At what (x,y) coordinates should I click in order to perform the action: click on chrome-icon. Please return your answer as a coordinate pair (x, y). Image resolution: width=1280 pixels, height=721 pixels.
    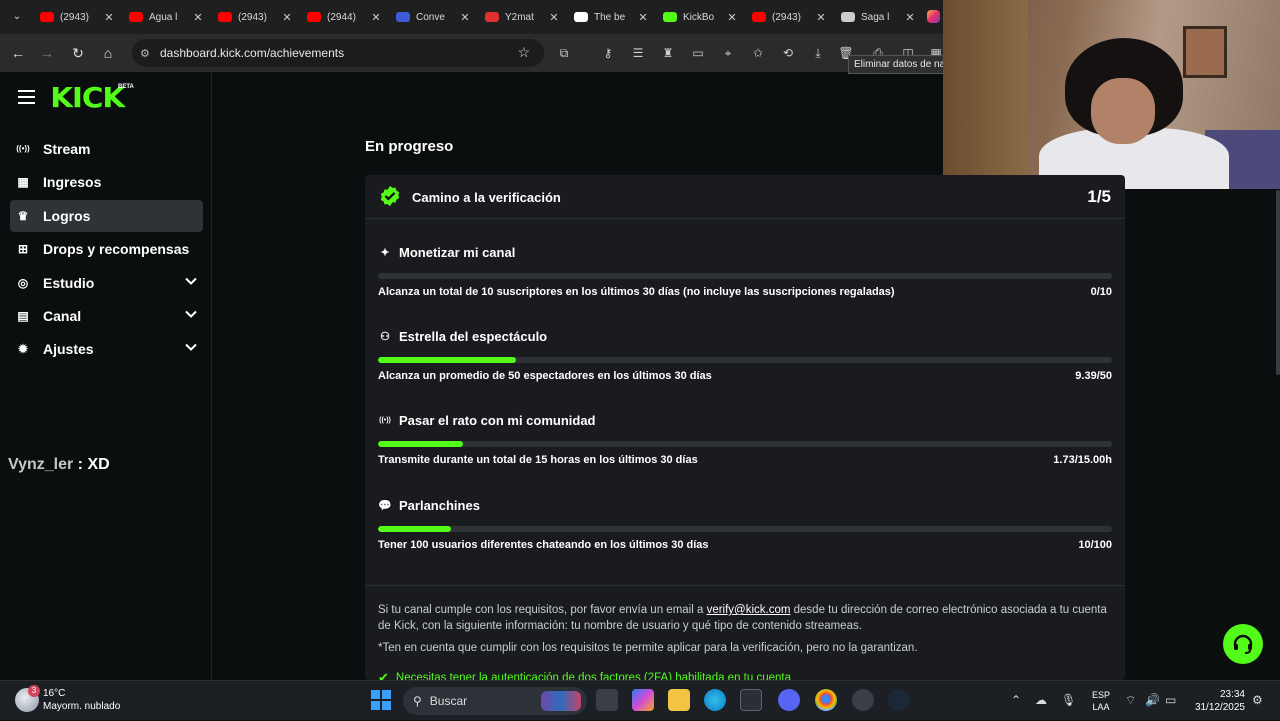
    Looking at the image, I should click on (826, 700).